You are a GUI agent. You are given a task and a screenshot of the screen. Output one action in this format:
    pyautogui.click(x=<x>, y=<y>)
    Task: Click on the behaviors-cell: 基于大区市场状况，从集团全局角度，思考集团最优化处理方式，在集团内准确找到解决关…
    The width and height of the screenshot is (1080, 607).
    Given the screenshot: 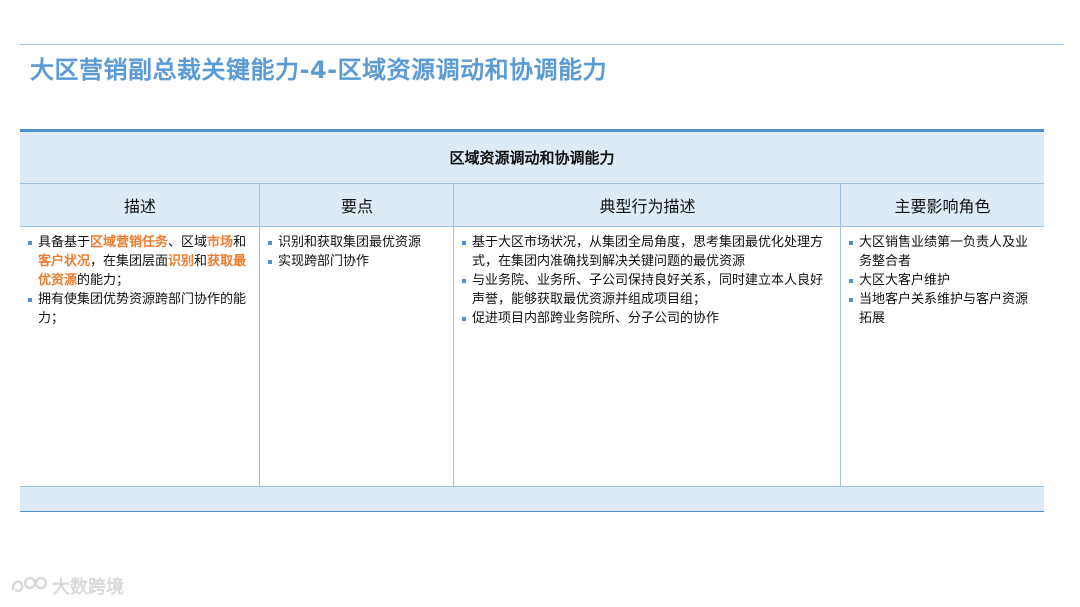 What is the action you would take?
    pyautogui.click(x=644, y=280)
    